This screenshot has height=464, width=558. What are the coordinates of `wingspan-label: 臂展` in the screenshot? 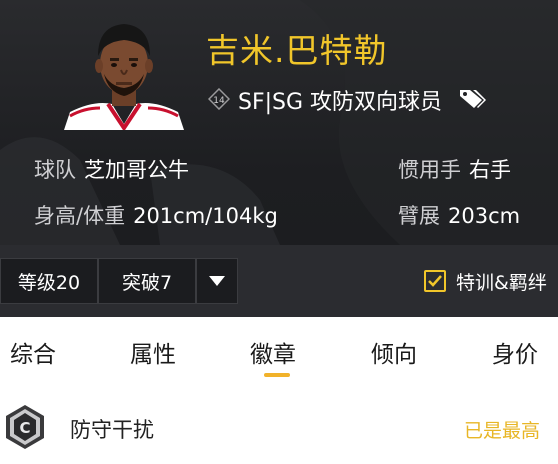 It's located at (419, 216).